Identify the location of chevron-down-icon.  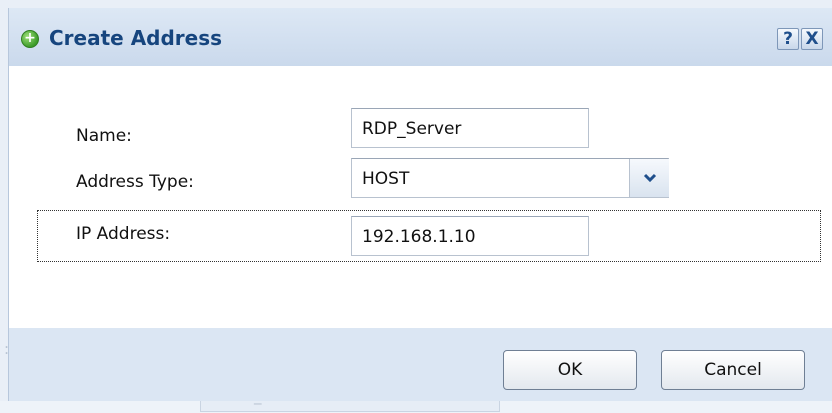
(650, 178).